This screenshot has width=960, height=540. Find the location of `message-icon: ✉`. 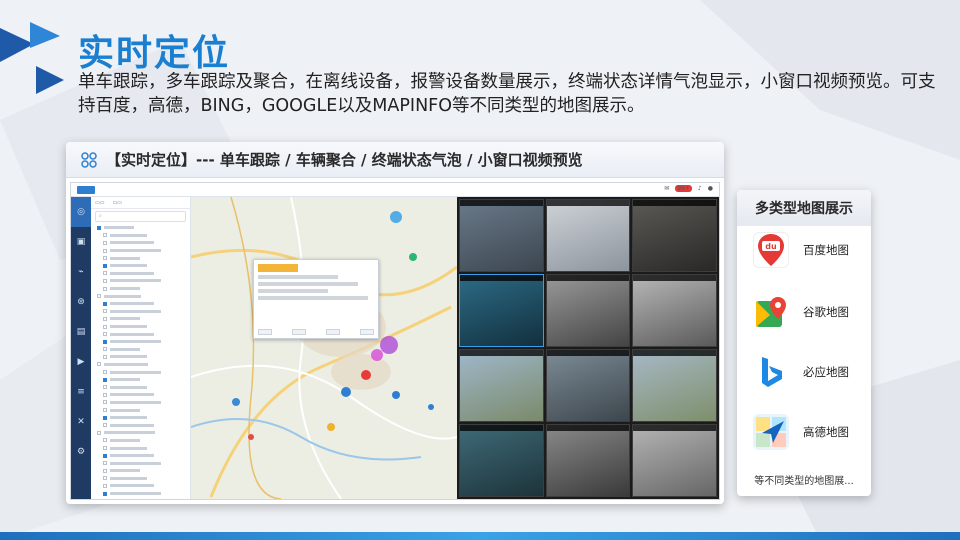

message-icon: ✉ is located at coordinates (666, 188).